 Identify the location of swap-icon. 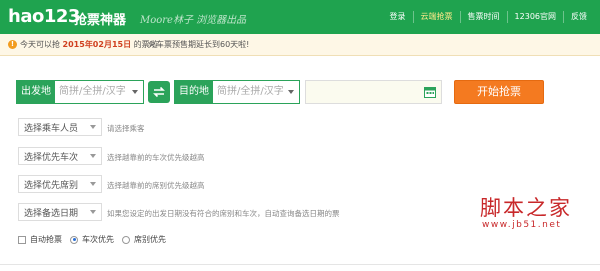
(159, 92).